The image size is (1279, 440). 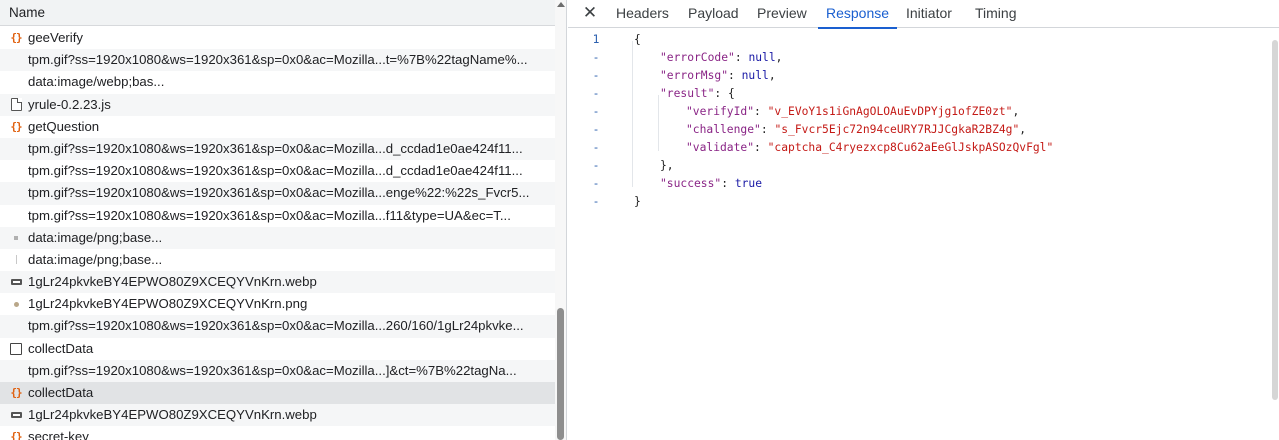 I want to click on code-line: - "success": true, so click(x=923, y=184).